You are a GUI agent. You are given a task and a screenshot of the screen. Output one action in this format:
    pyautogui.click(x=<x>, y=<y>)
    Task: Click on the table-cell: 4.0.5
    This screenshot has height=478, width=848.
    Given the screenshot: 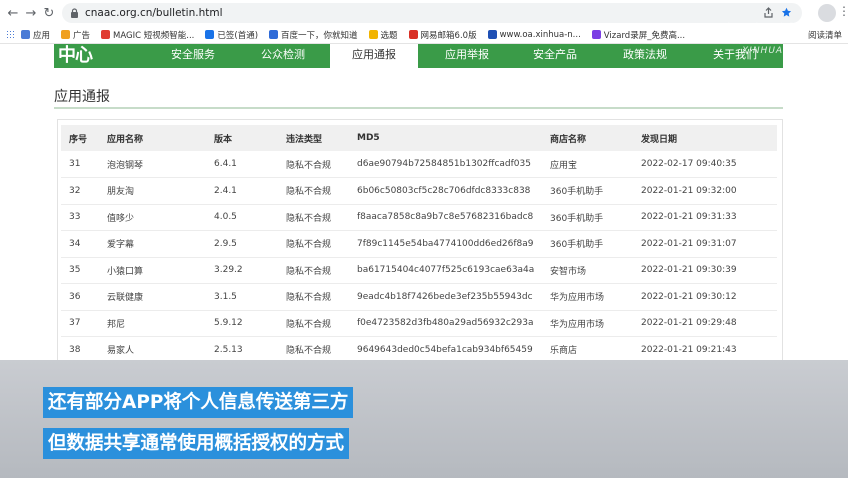 What is the action you would take?
    pyautogui.click(x=242, y=217)
    